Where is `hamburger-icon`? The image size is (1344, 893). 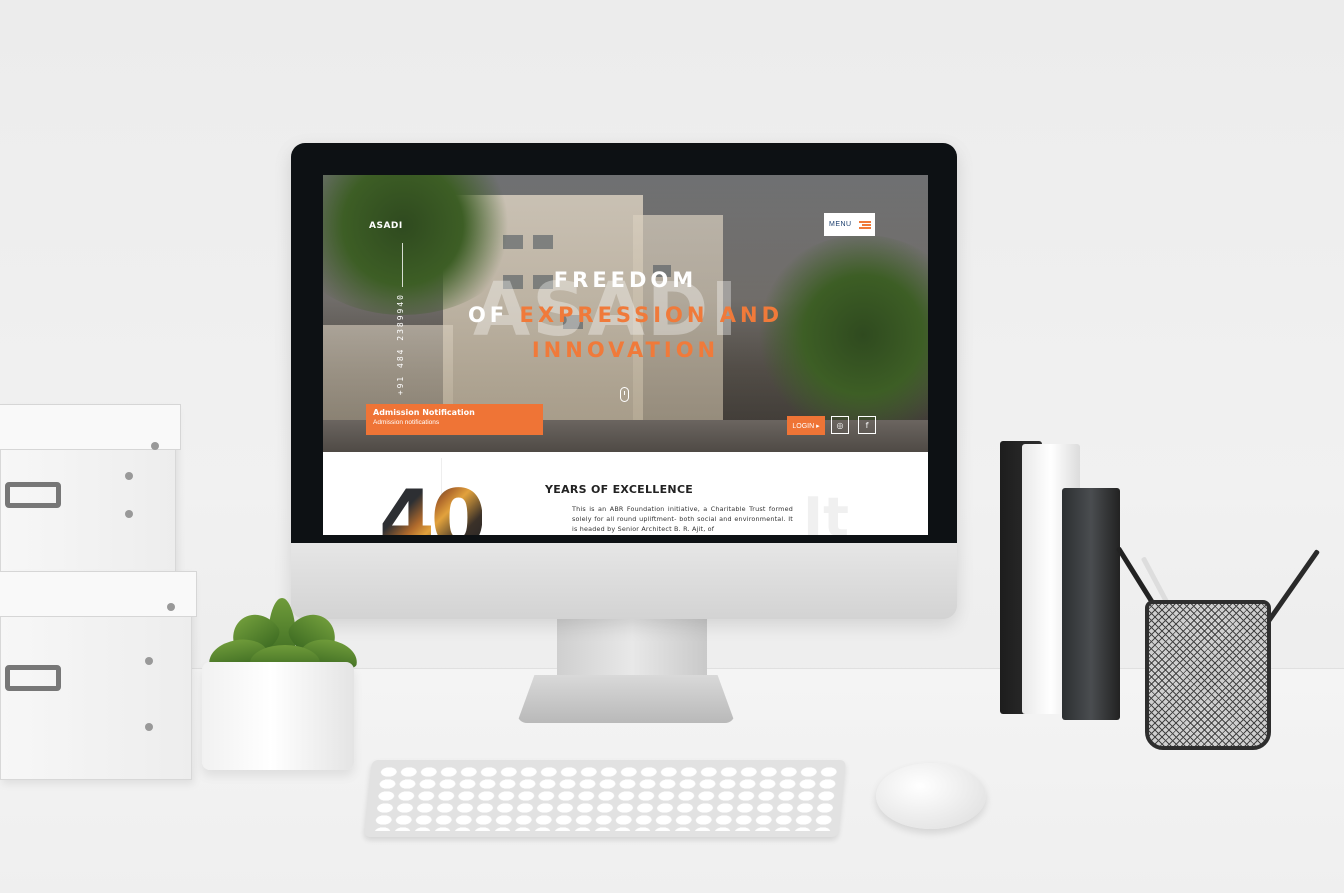 hamburger-icon is located at coordinates (865, 225).